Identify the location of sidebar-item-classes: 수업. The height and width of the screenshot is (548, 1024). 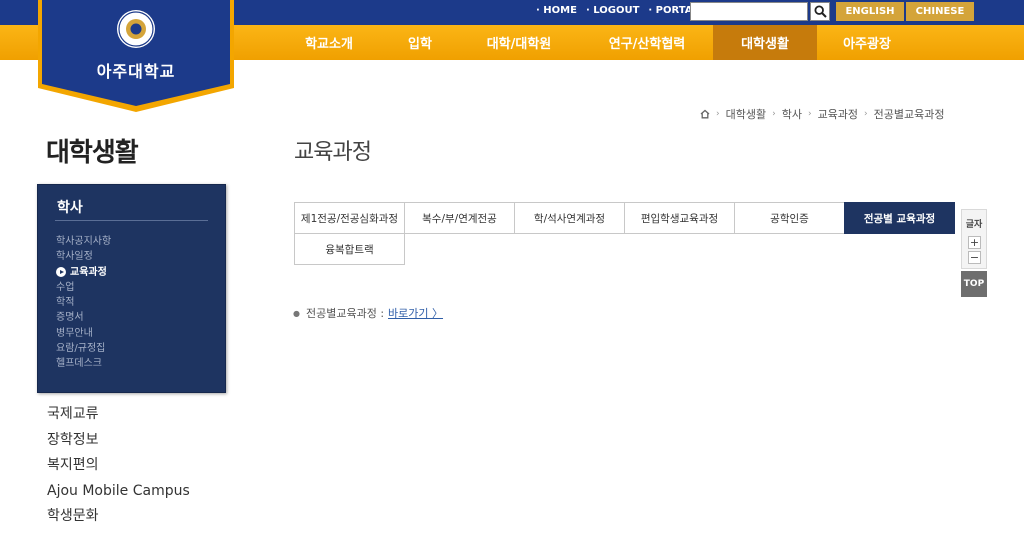
(83, 287).